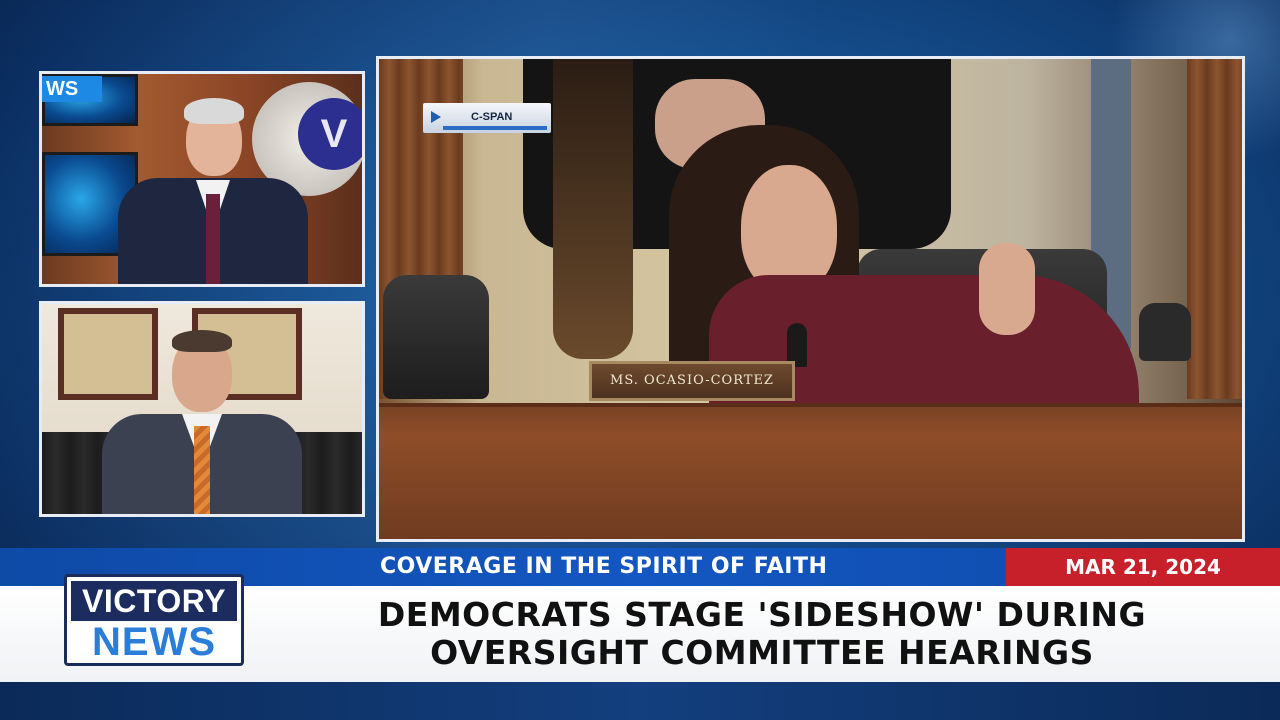  What do you see at coordinates (789, 229) in the screenshot?
I see `speaker-face` at bounding box center [789, 229].